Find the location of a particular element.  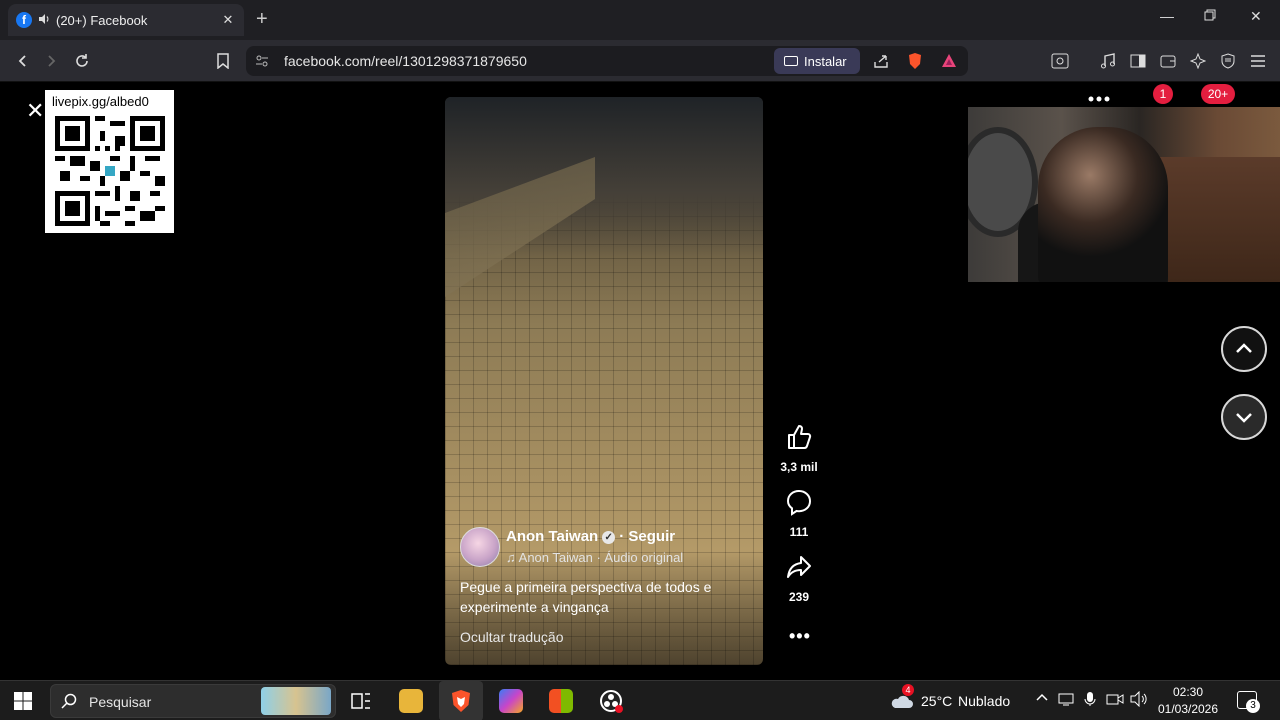

chevron-down-icon is located at coordinates (1244, 418).